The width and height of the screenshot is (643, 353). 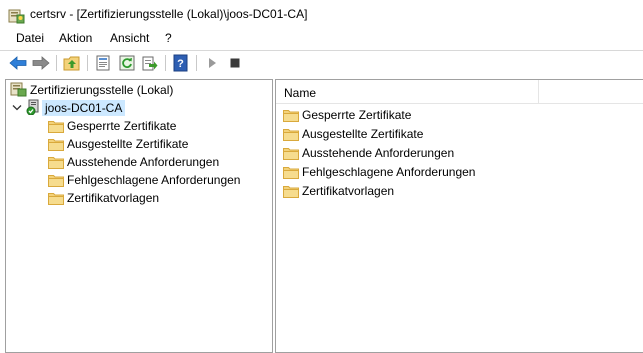 I want to click on tree-item-fehlgeschlagene: Fehlgeschlagene Anforderungen, so click(x=145, y=180).